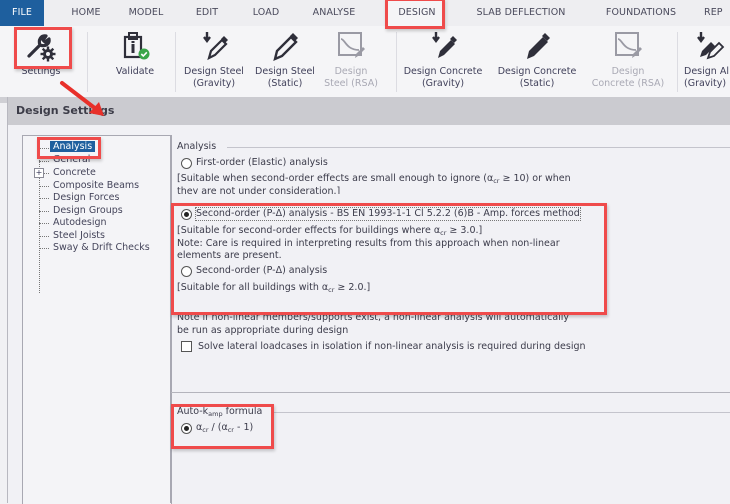  I want to click on design-concrete-rsa-label: Design Concrete (RSA), so click(628, 77).